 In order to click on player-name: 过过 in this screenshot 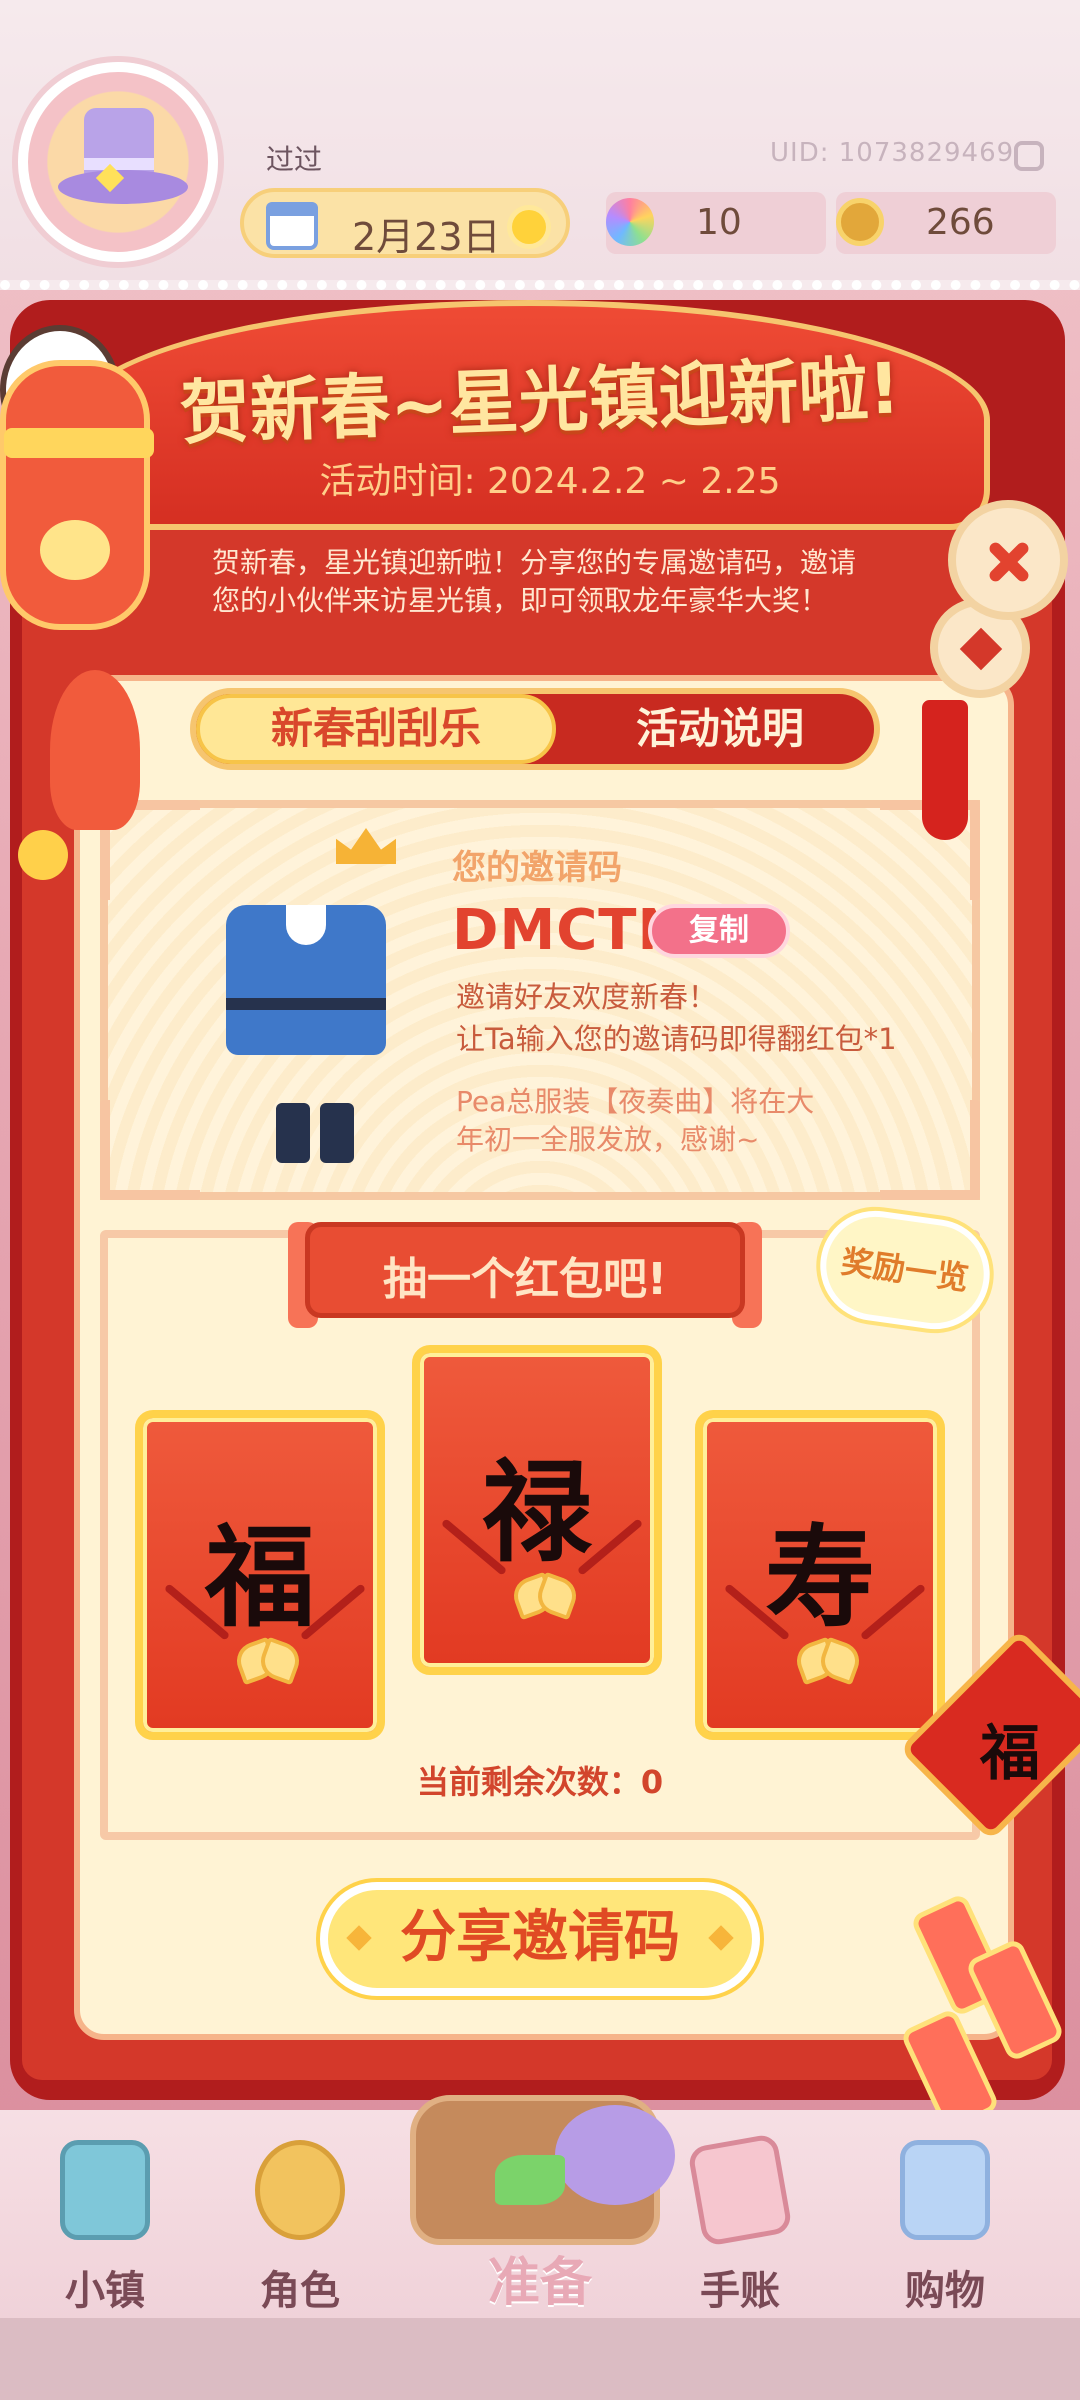, I will do `click(294, 159)`.